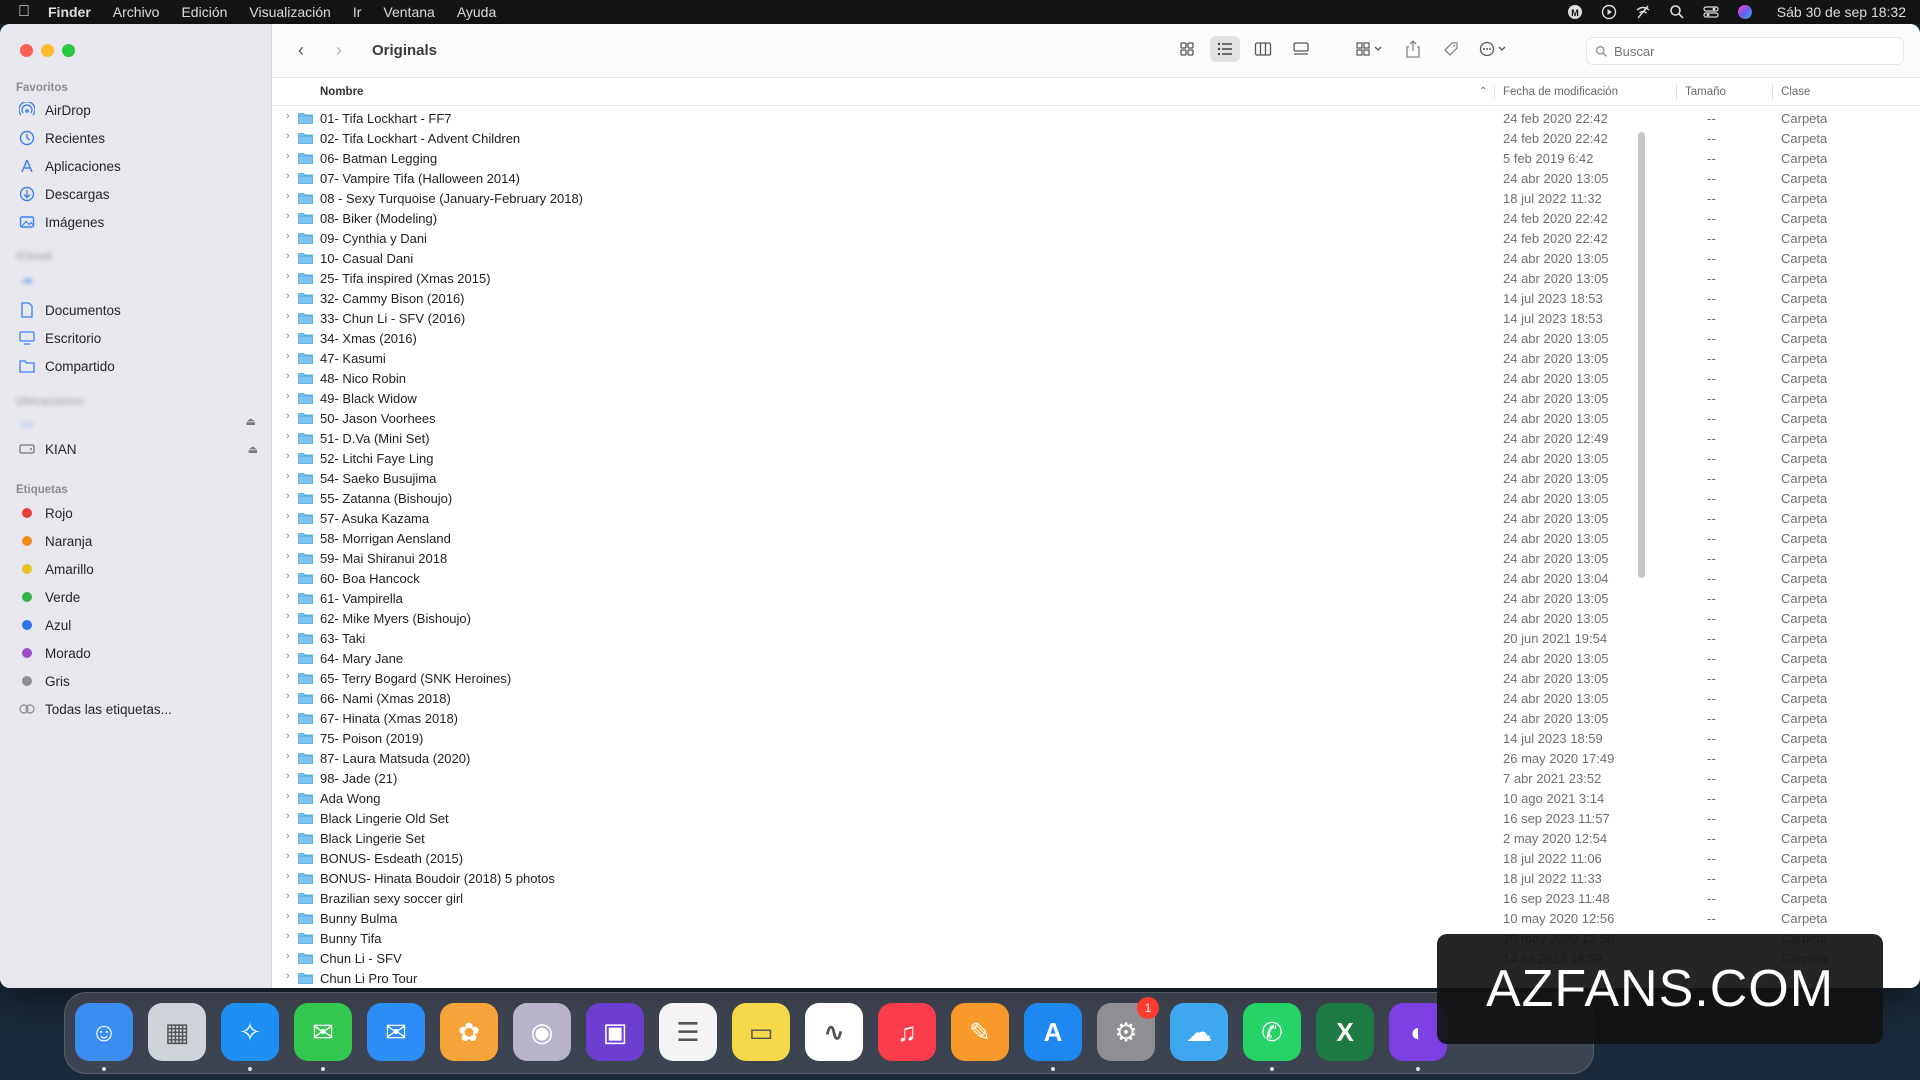 This screenshot has width=1920, height=1080. I want to click on menu-archivo: Archivo, so click(136, 12).